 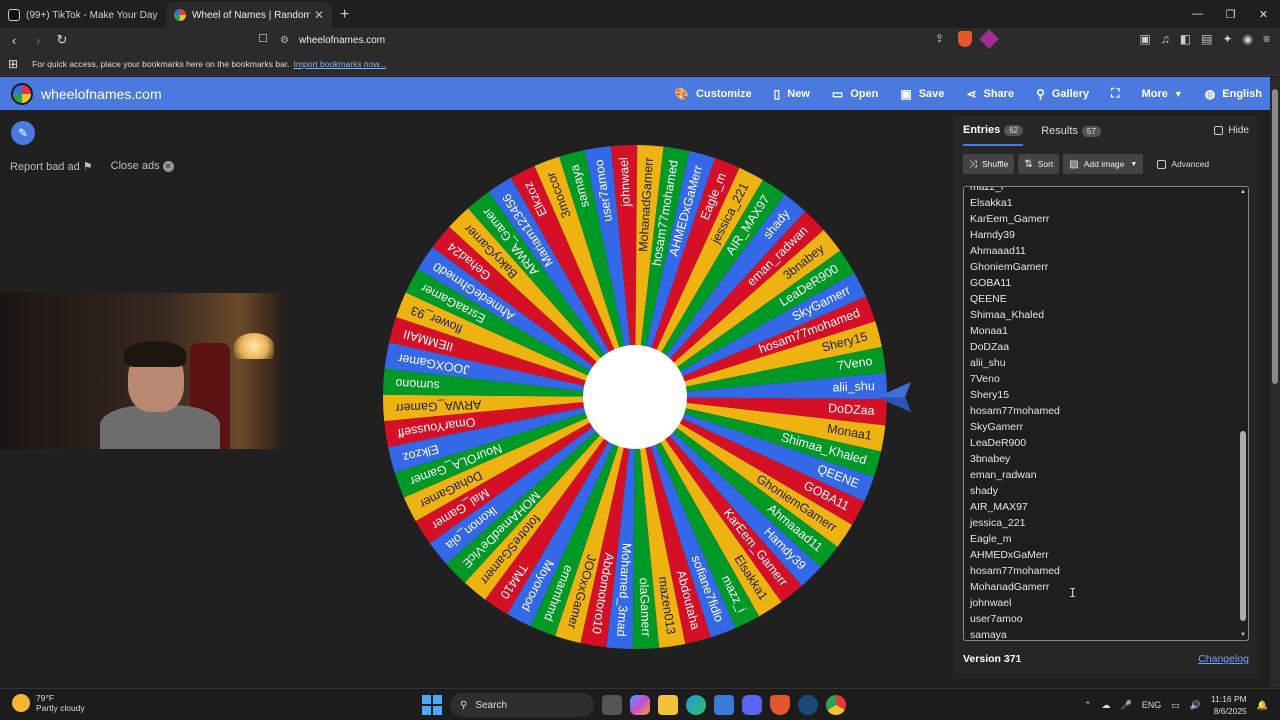 I want to click on gallery-button: ⚲ Gallery, so click(x=1062, y=94).